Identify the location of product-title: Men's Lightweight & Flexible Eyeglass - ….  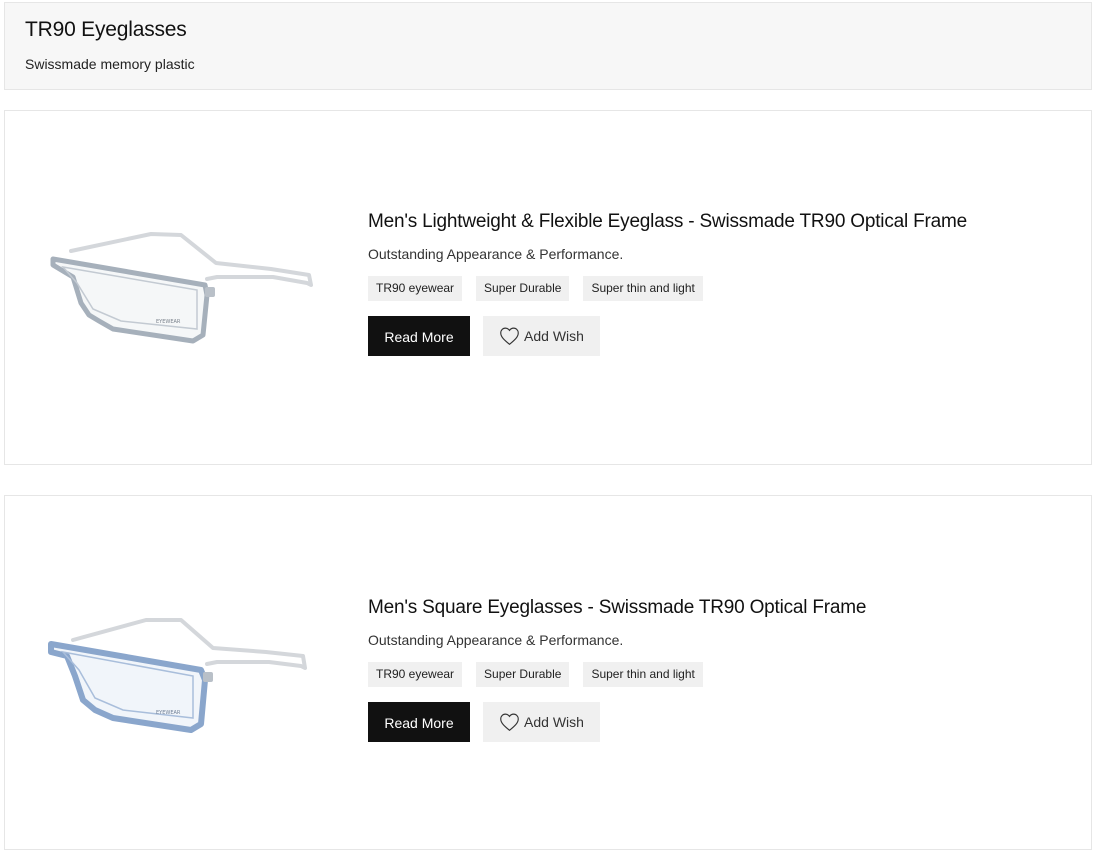
(719, 222).